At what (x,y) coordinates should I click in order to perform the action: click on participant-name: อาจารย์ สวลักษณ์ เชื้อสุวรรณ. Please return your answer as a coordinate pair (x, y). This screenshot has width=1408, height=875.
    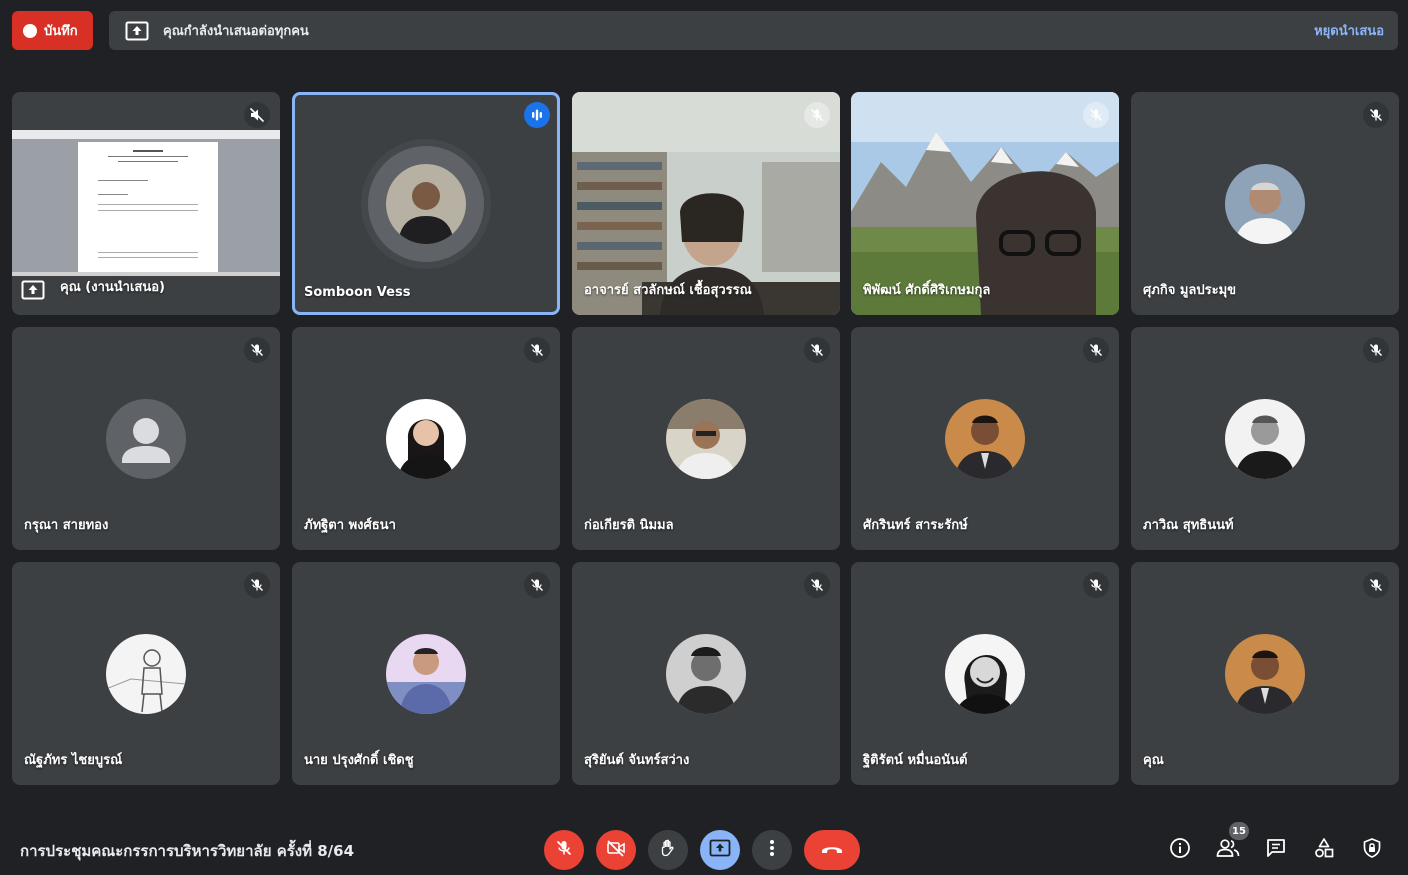
    Looking at the image, I should click on (668, 290).